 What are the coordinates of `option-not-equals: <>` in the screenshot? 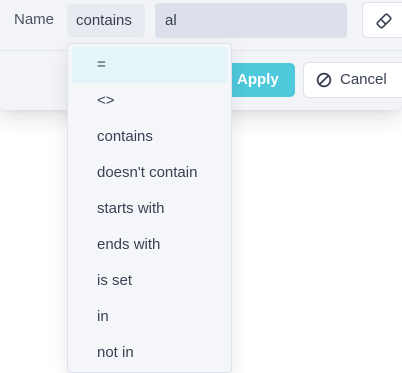 It's located at (149, 101).